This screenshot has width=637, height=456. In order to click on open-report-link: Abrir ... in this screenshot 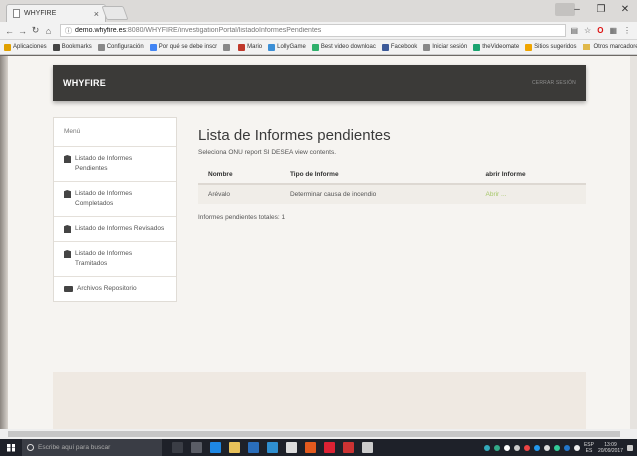, I will do `click(496, 194)`.